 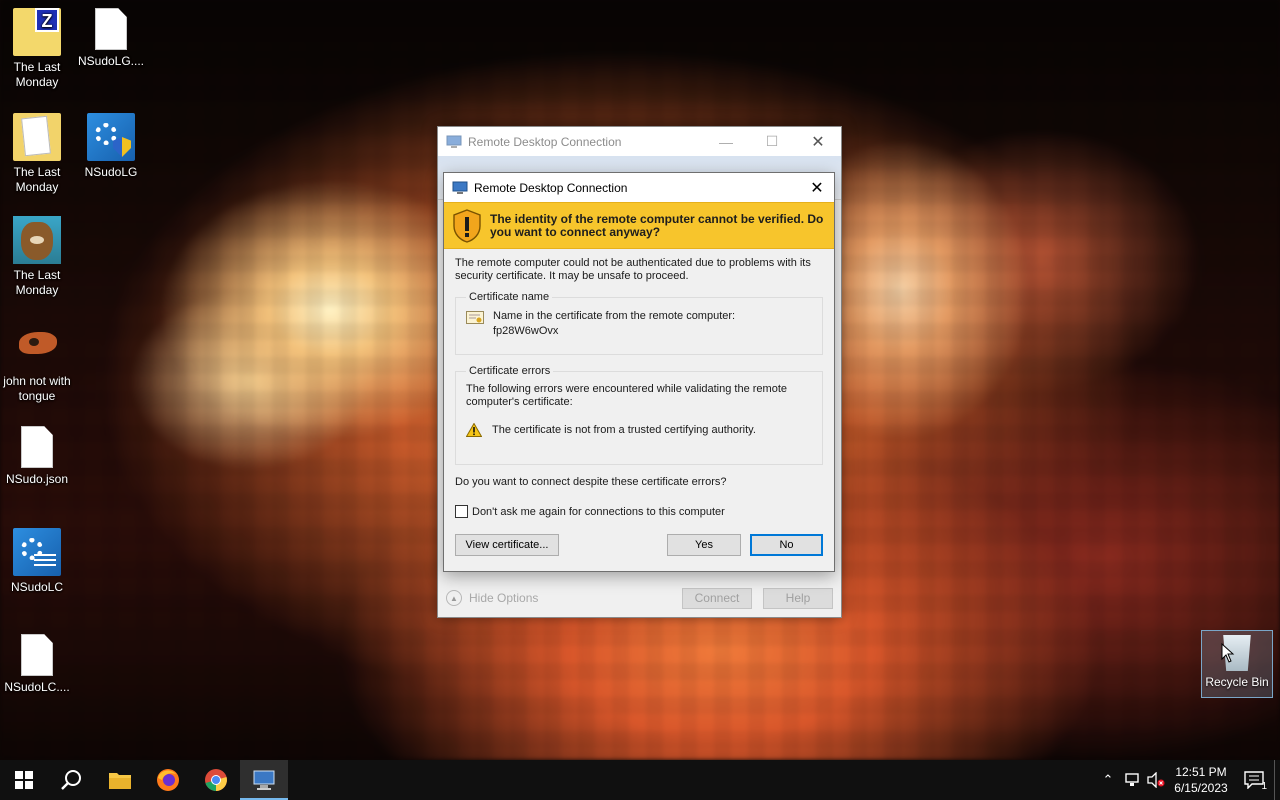 What do you see at coordinates (37, 32) in the screenshot?
I see `zip-folder-icon: Z` at bounding box center [37, 32].